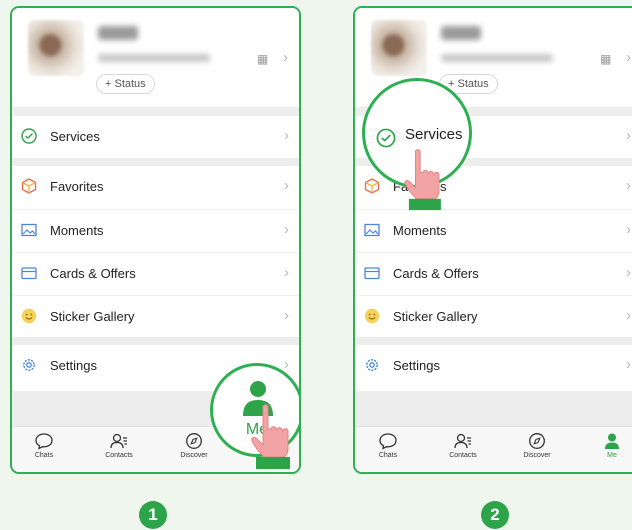 The height and width of the screenshot is (530, 632). What do you see at coordinates (493, 408) in the screenshot?
I see `empty-area` at bounding box center [493, 408].